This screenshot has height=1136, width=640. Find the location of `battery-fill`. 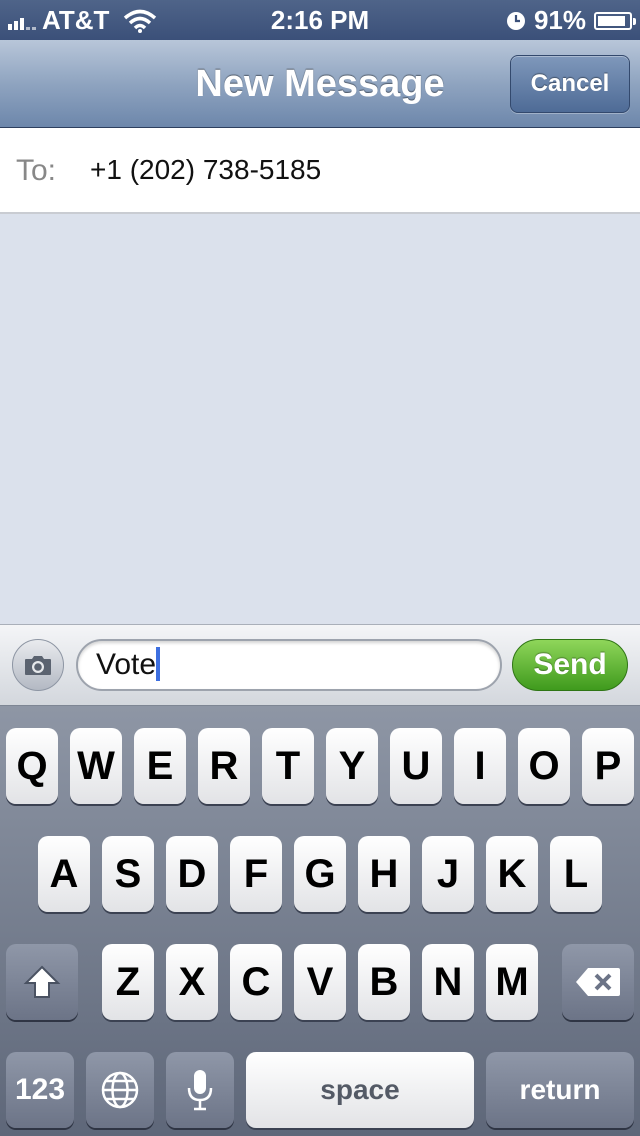

battery-fill is located at coordinates (611, 20).